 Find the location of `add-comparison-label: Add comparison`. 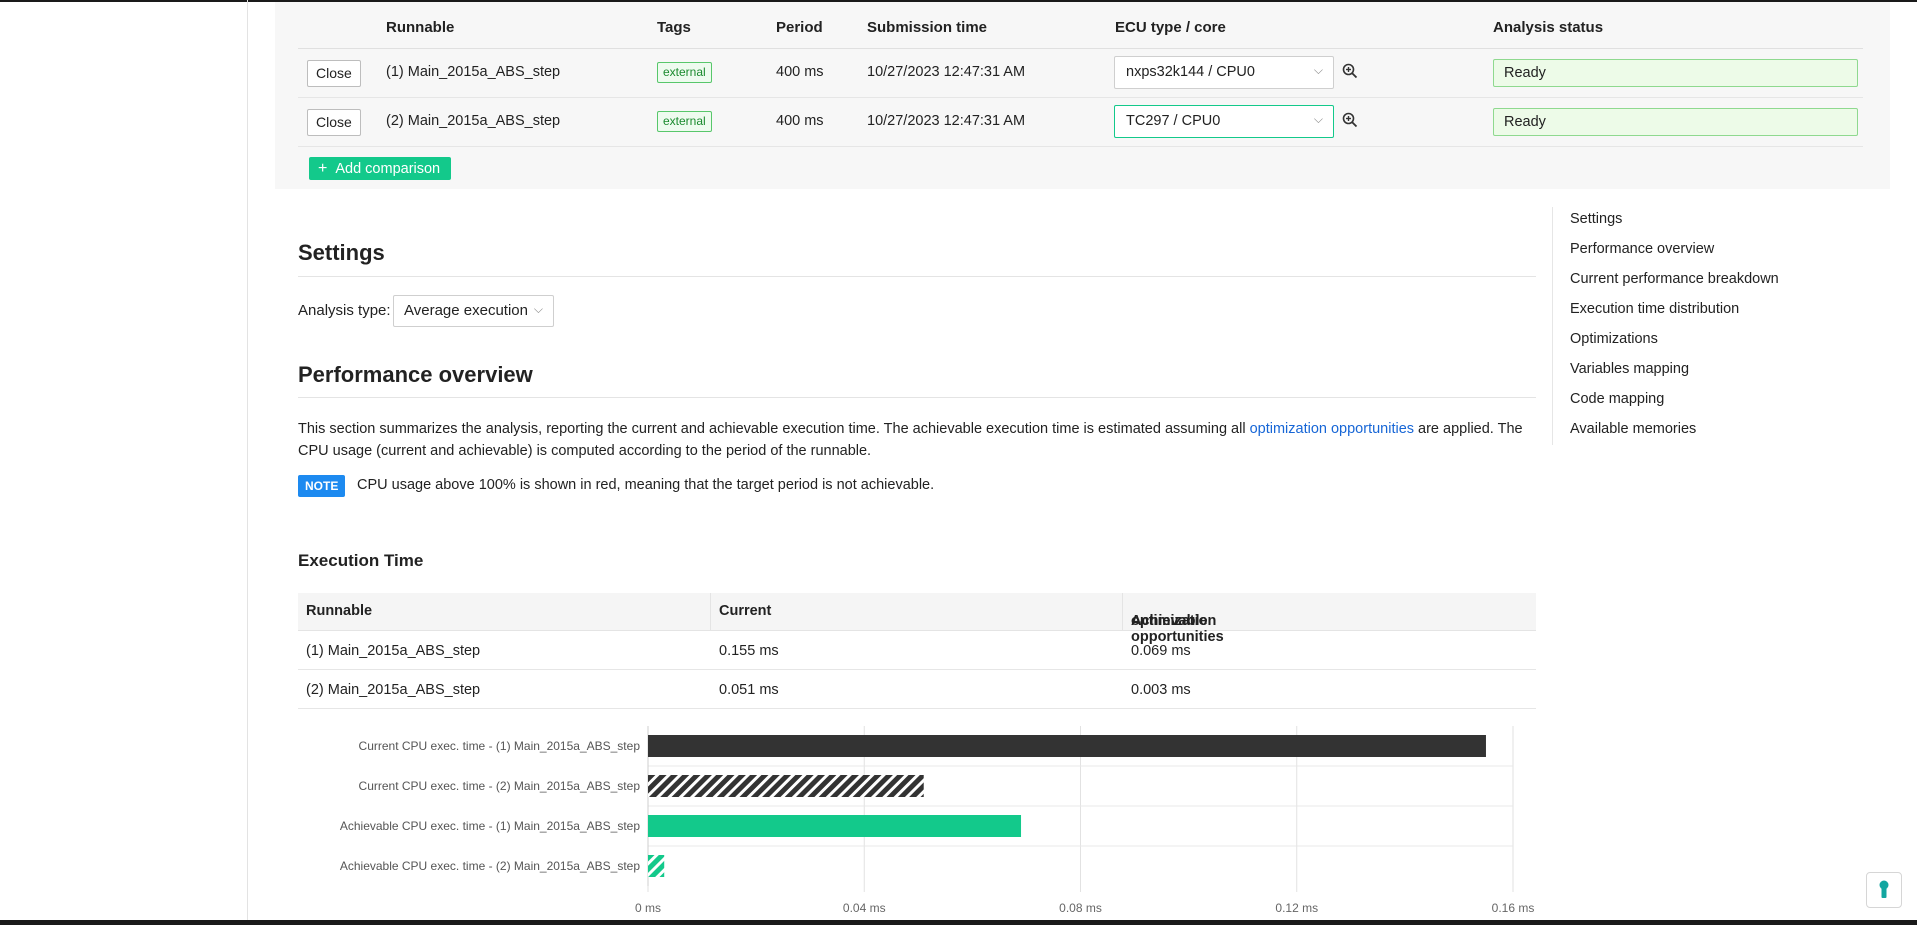

add-comparison-label: Add comparison is located at coordinates (388, 169).